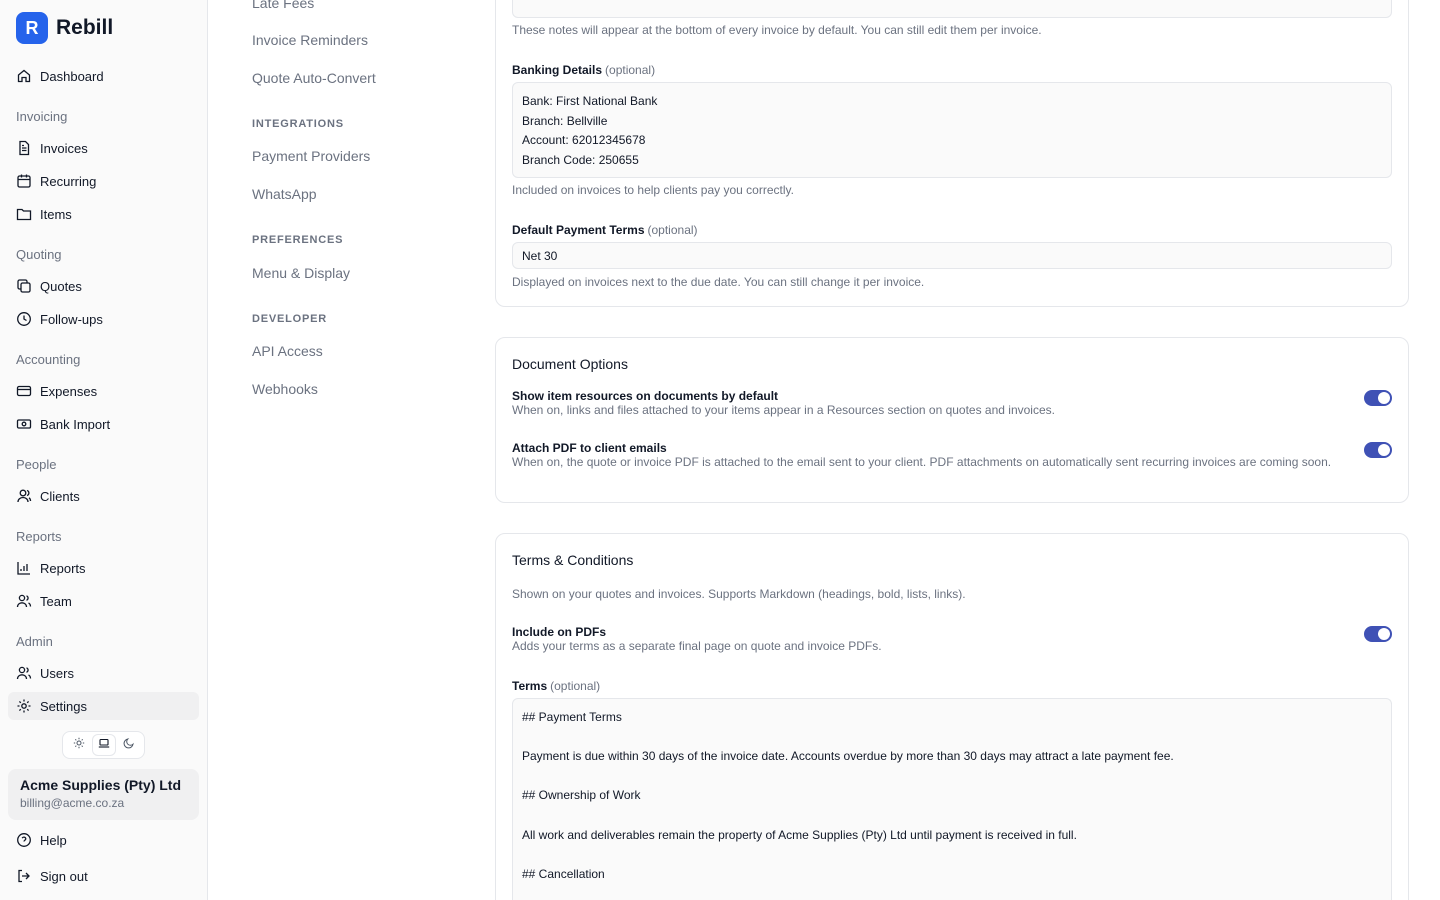  I want to click on sidebar-item-dashboard: Dashboard, so click(103, 76).